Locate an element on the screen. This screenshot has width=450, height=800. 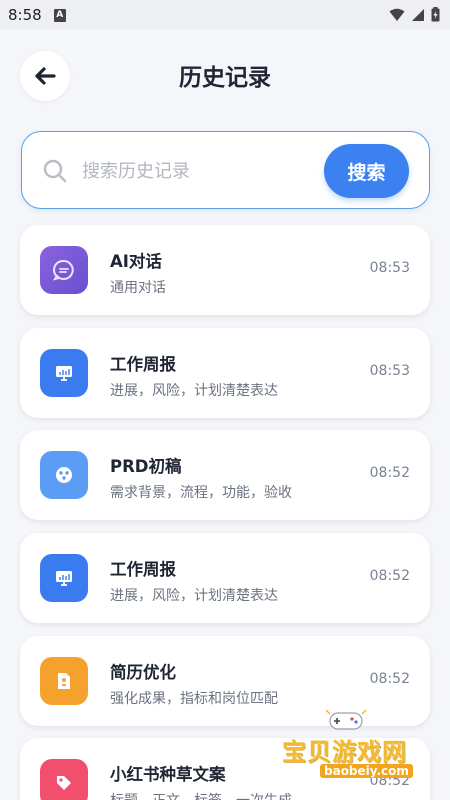
history-item-title: PRD初稿 is located at coordinates (146, 466).